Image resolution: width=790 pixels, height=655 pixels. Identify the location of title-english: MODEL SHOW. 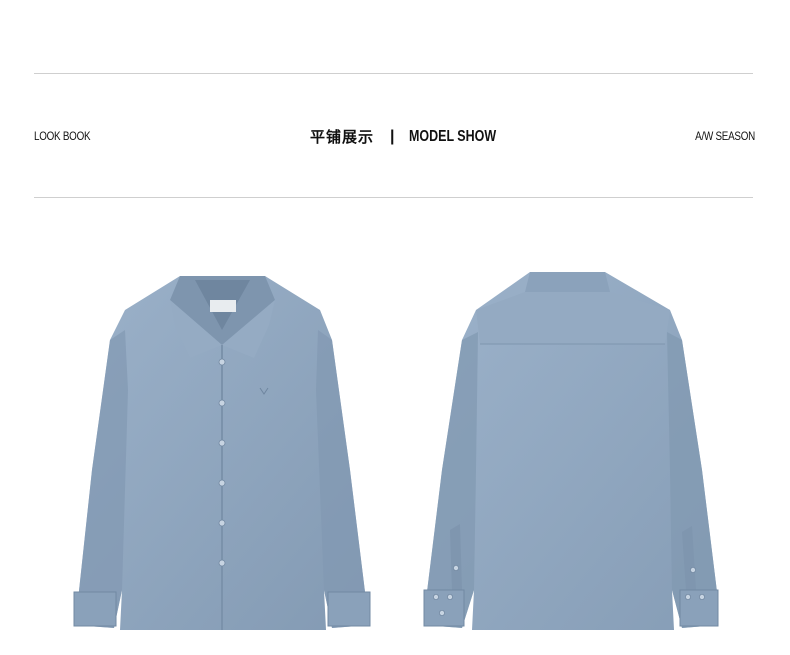
(452, 136).